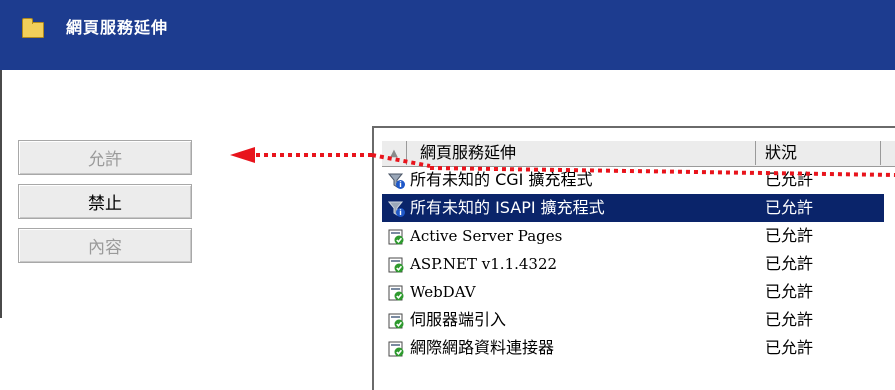 Image resolution: width=895 pixels, height=390 pixels. Describe the element at coordinates (789, 347) in the screenshot. I see `extension-status: 已允許` at that location.